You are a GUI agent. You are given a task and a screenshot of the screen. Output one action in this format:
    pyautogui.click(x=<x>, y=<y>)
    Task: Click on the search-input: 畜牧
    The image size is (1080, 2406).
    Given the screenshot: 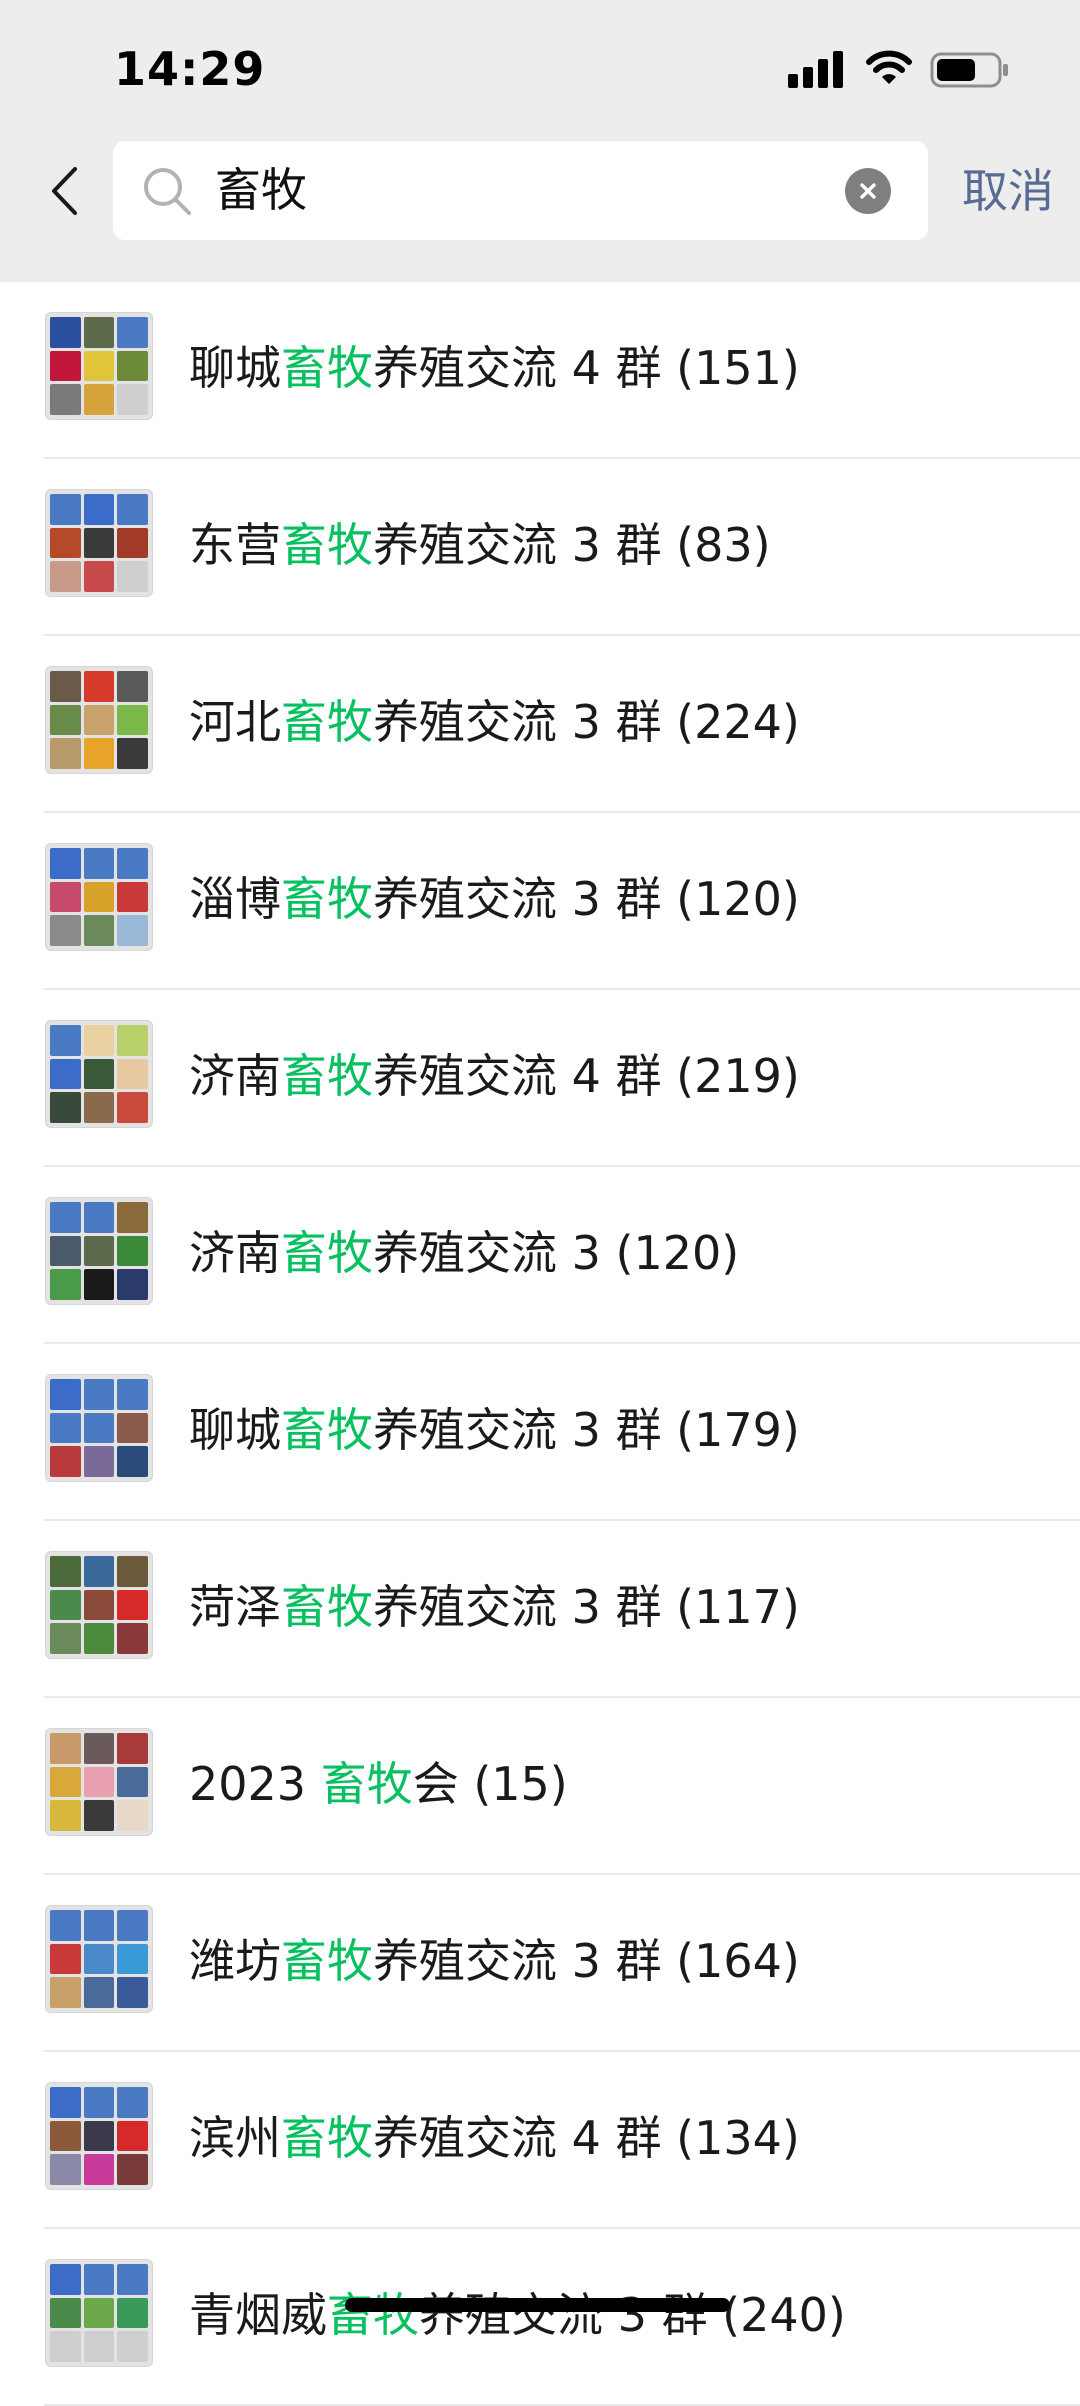 What is the action you would take?
    pyautogui.click(x=261, y=190)
    